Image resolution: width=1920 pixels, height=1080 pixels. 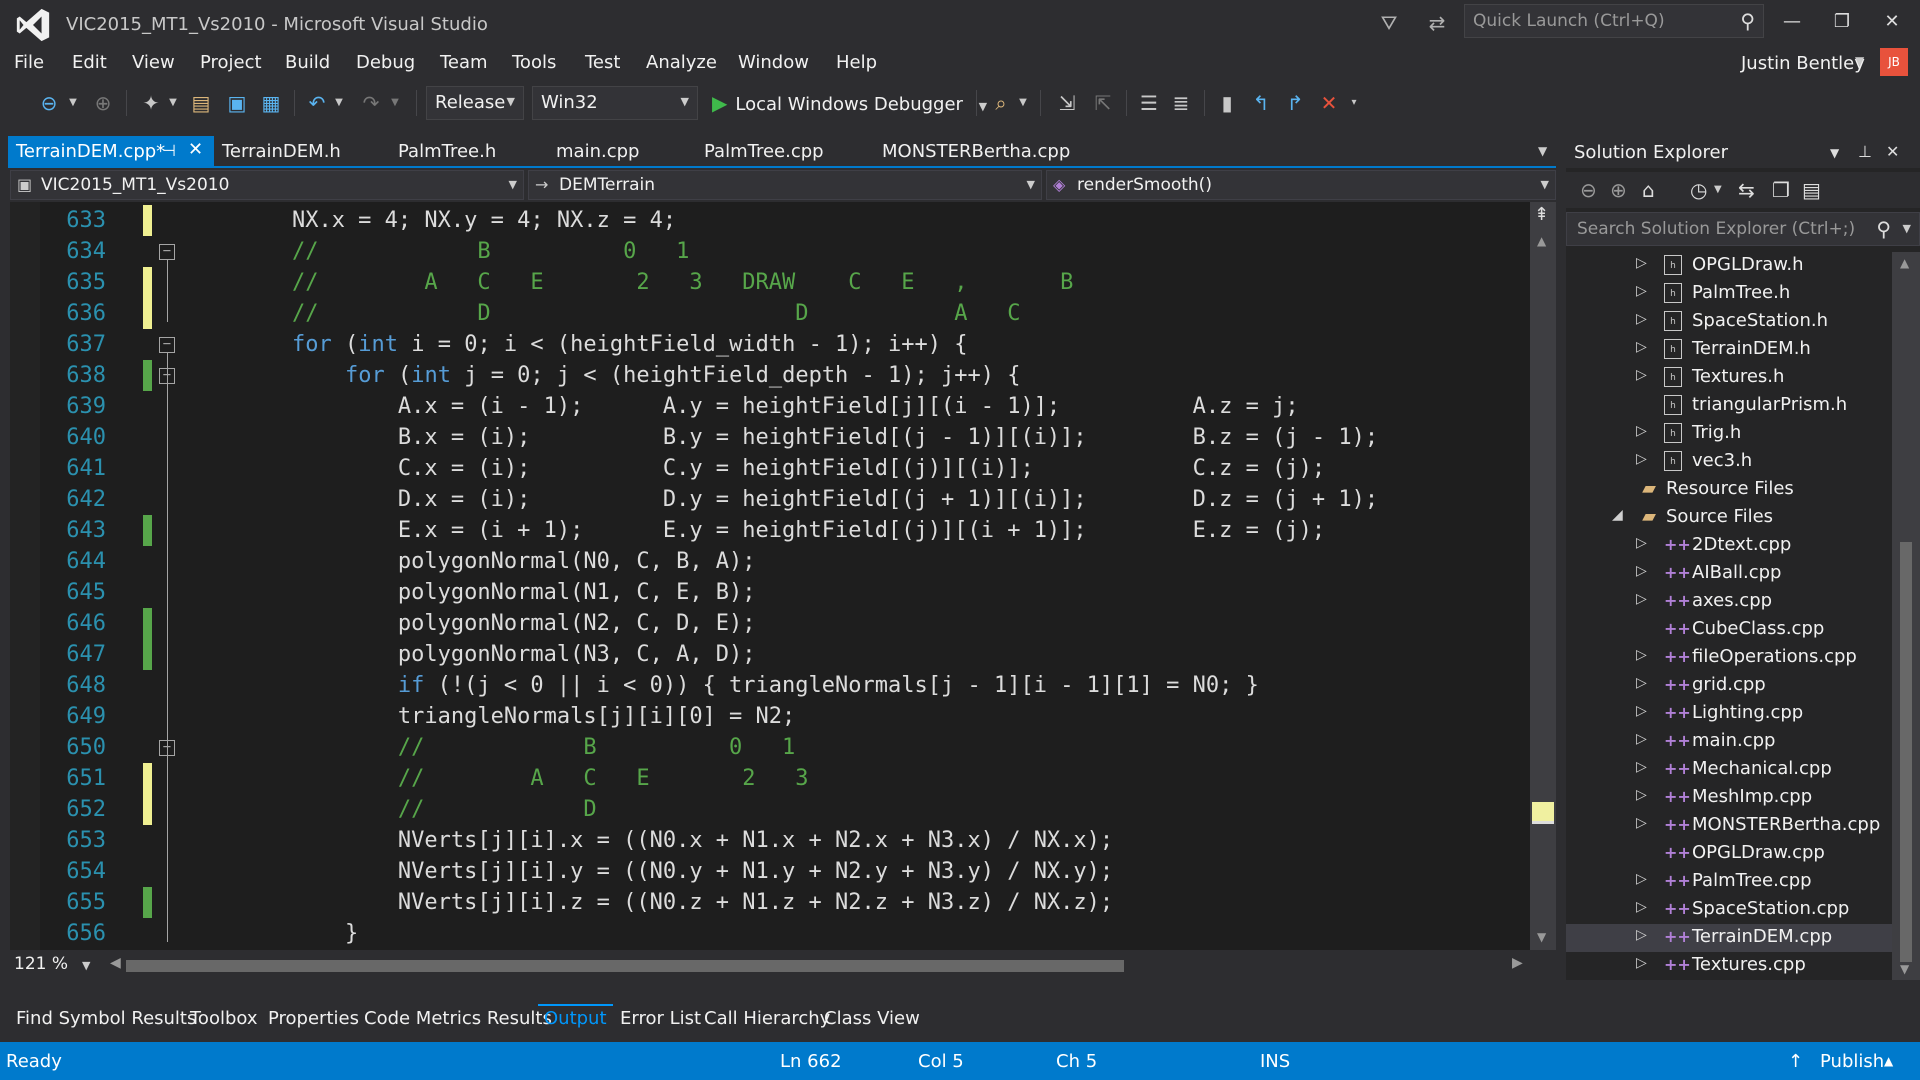 What do you see at coordinates (271, 103) in the screenshot?
I see `save-all-icon: ▦` at bounding box center [271, 103].